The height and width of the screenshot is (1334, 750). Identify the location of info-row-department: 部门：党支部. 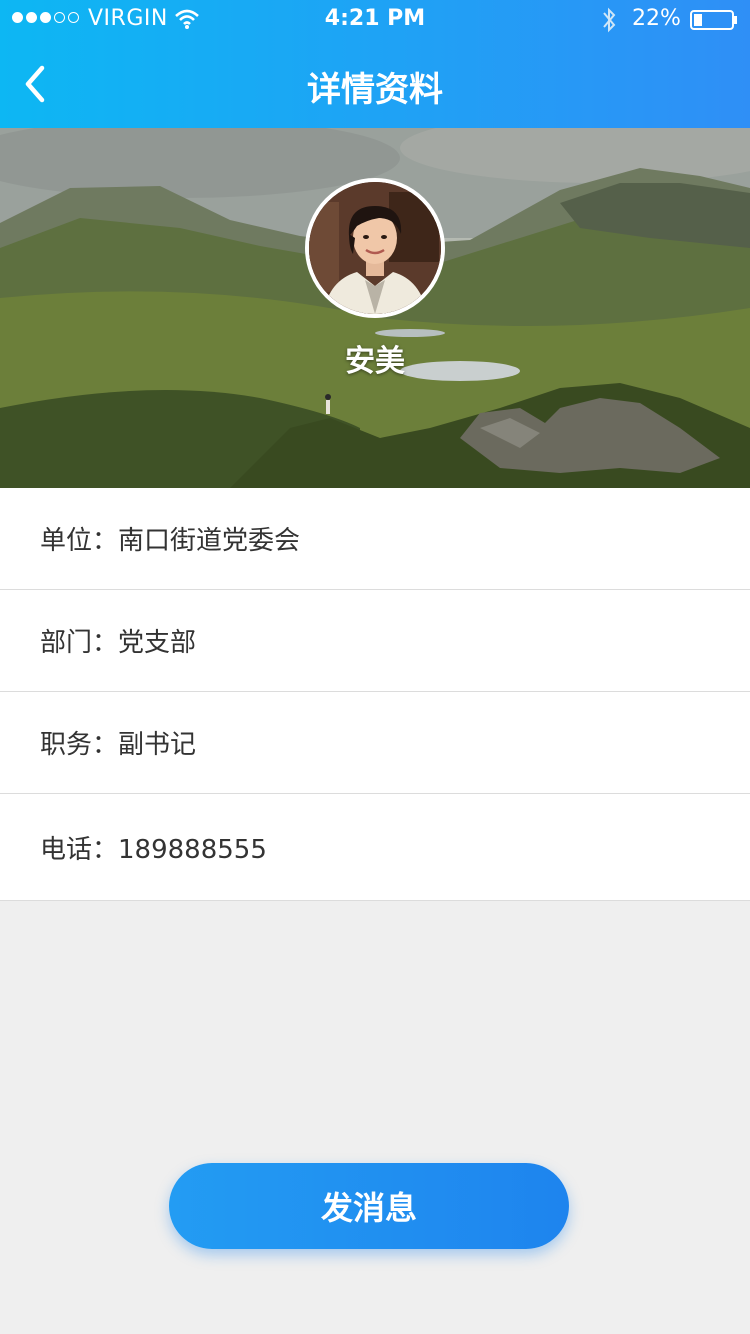
(375, 641).